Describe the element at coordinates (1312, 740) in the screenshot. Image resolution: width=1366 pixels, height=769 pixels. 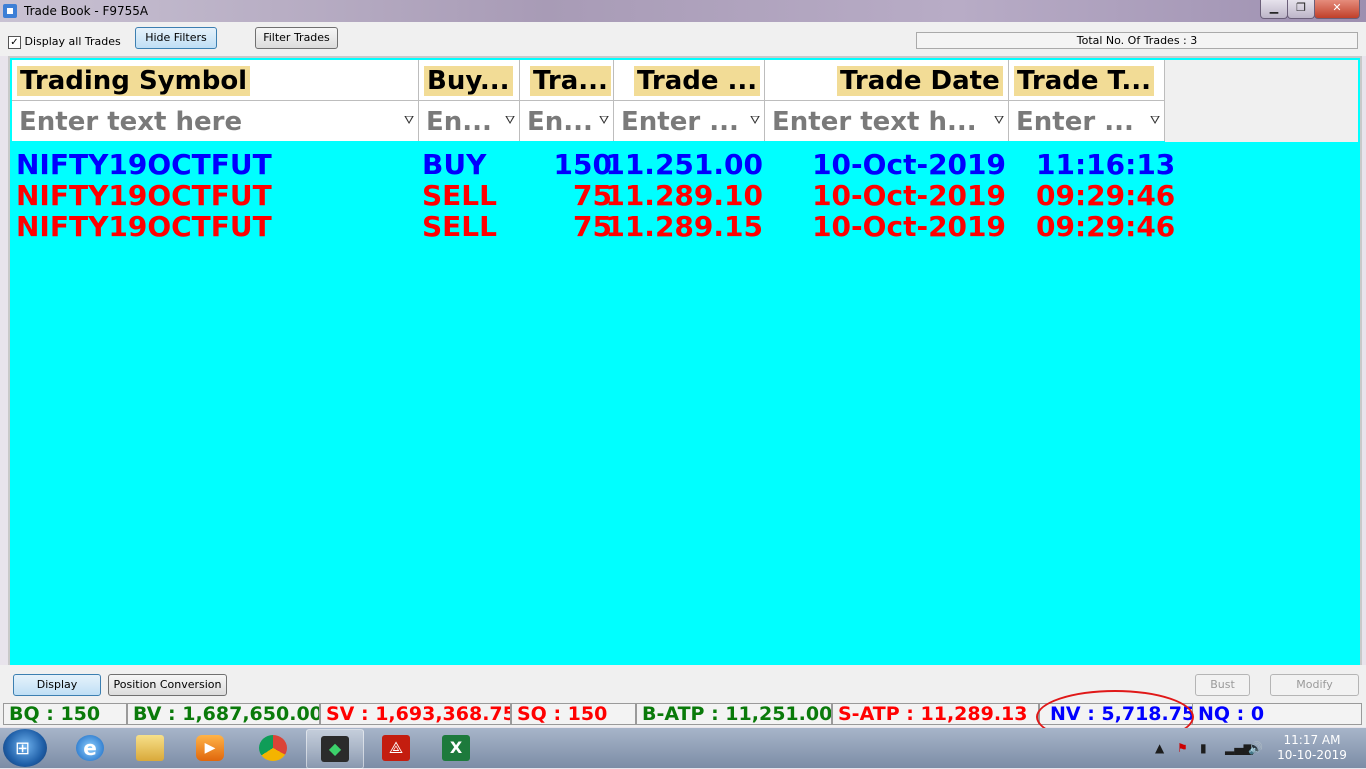
I see `clock-time: 11:17 AM` at that location.